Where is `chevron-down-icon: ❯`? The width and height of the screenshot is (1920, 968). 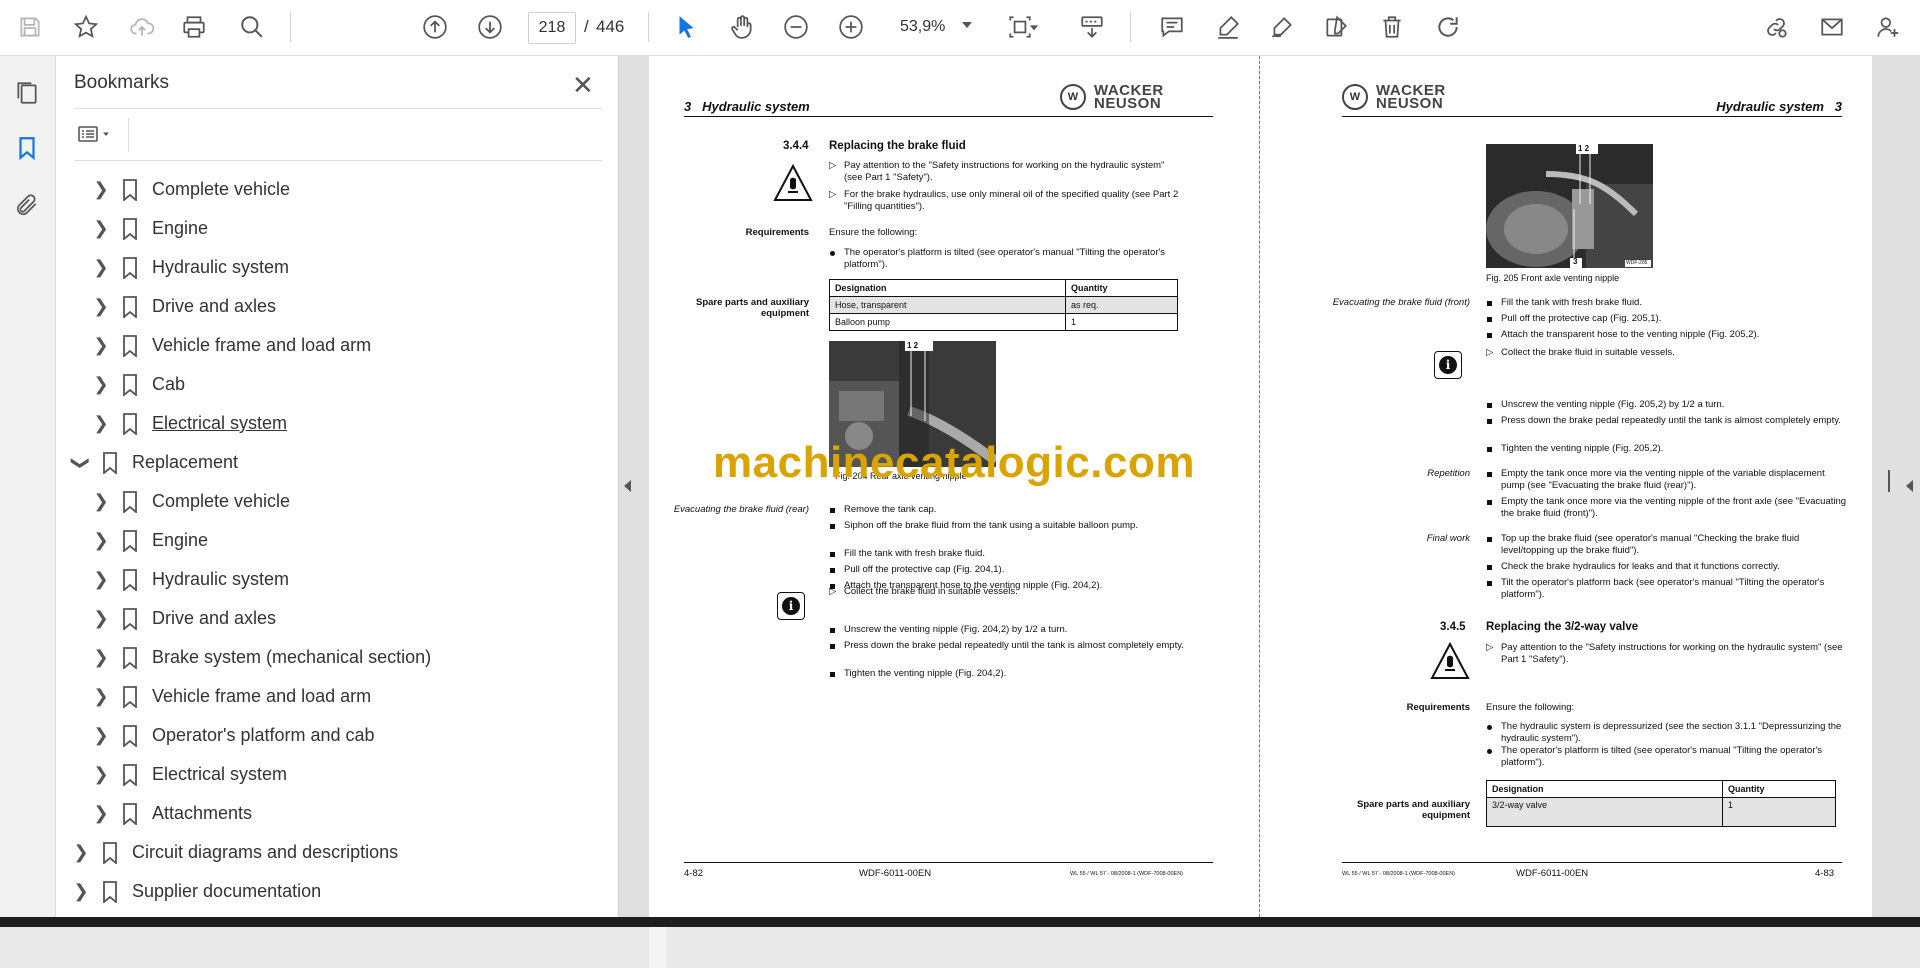
chevron-down-icon: ❯ is located at coordinates (82, 463).